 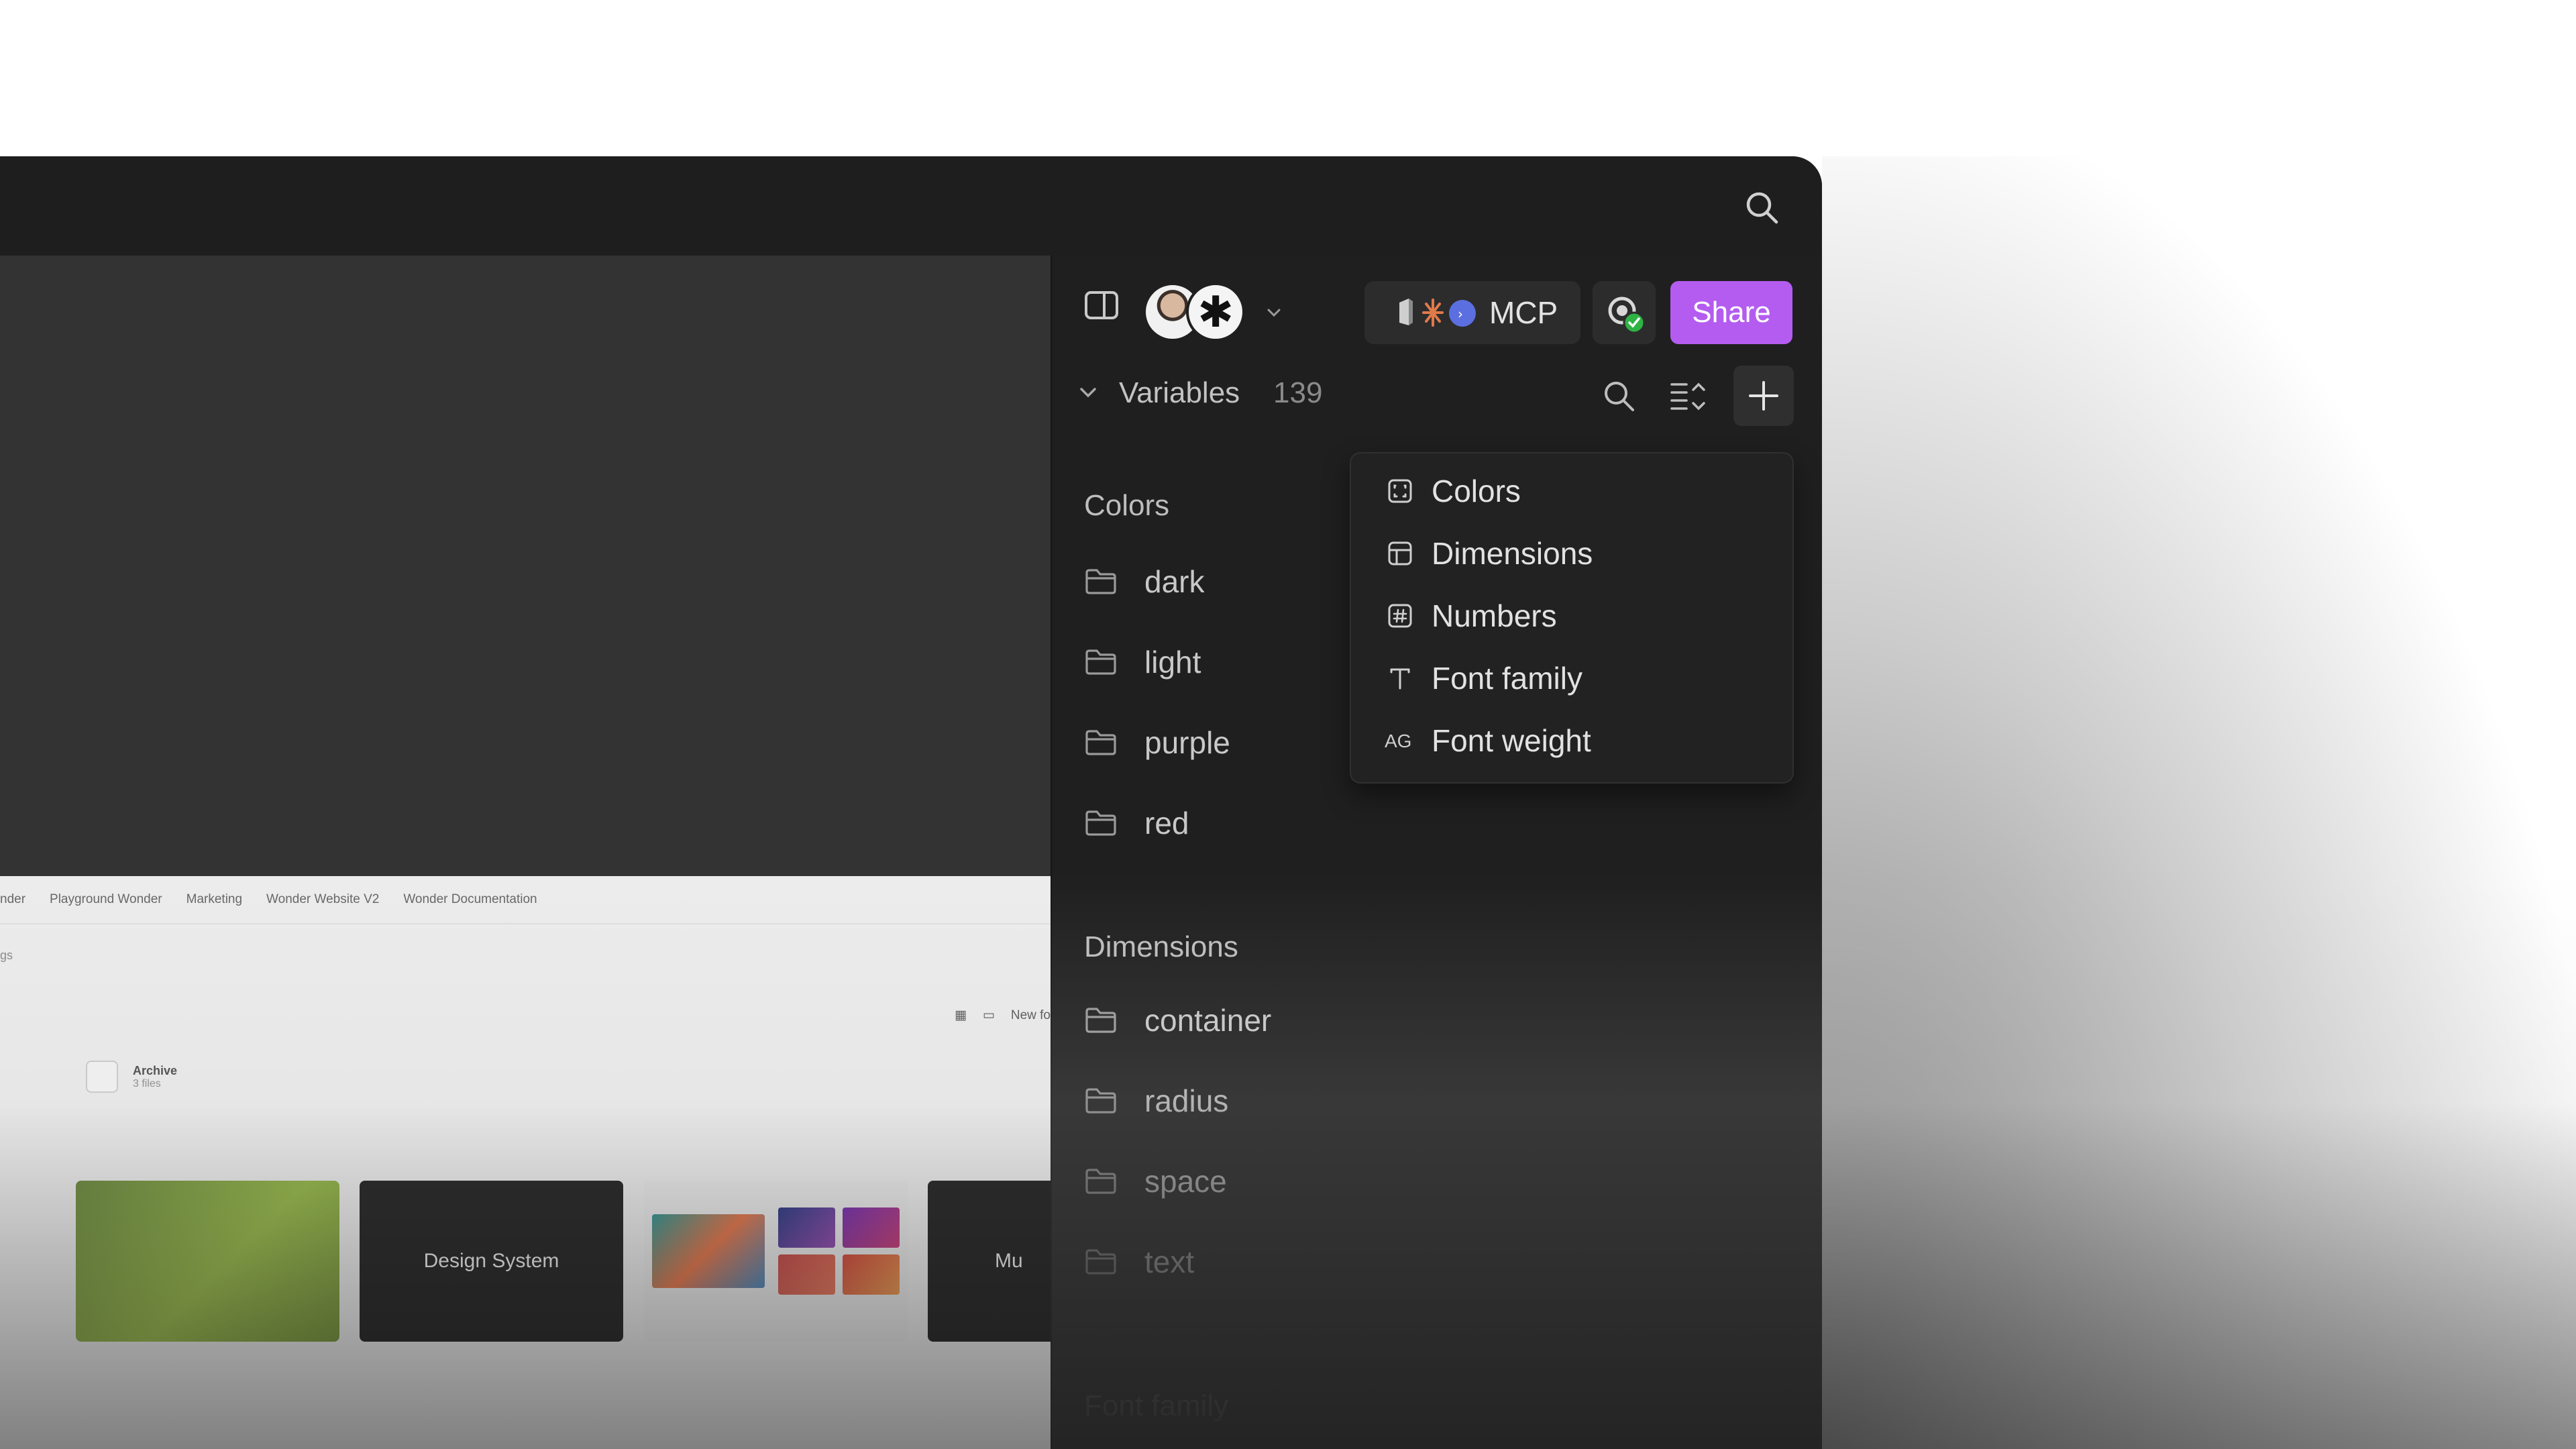 What do you see at coordinates (911, 206) in the screenshot?
I see `title-bar` at bounding box center [911, 206].